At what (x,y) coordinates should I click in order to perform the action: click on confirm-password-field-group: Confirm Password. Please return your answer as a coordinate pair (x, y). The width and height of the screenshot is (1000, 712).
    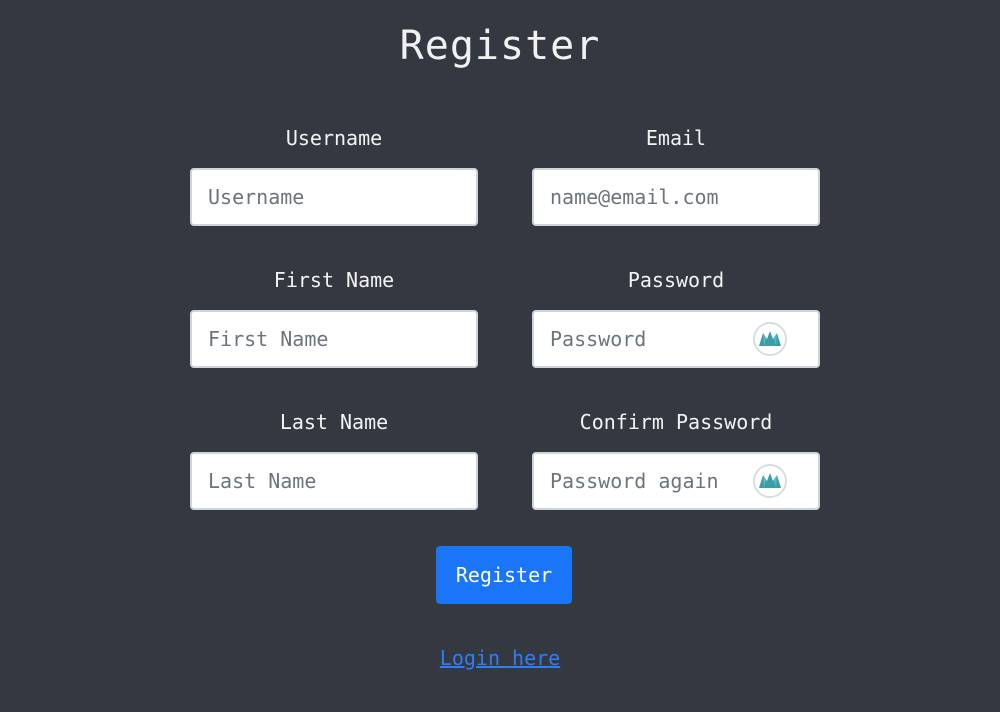
    Looking at the image, I should click on (676, 460).